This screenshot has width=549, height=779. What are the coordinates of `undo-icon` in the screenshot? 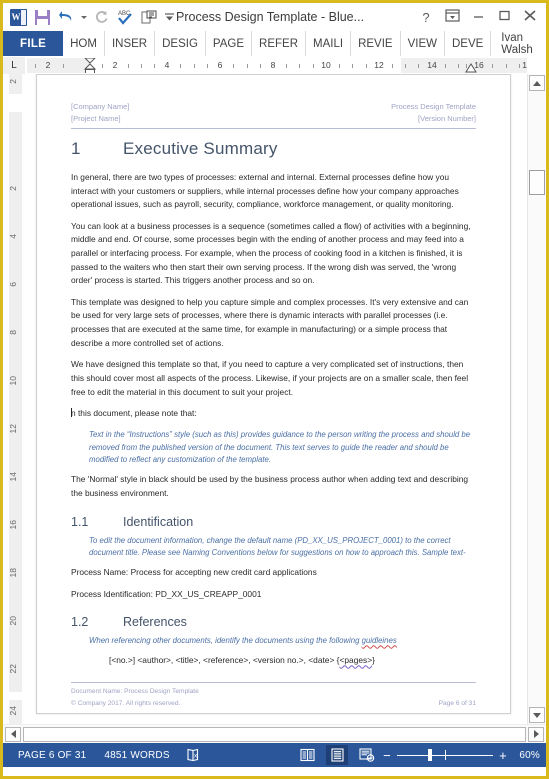 It's located at (66, 17).